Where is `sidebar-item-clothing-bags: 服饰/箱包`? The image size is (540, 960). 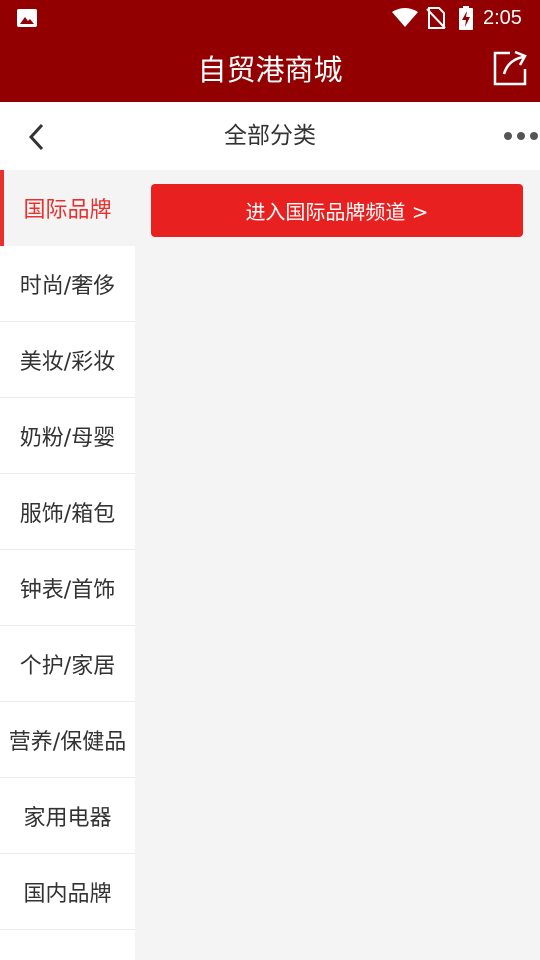
sidebar-item-clothing-bags: 服饰/箱包 is located at coordinates (67, 512).